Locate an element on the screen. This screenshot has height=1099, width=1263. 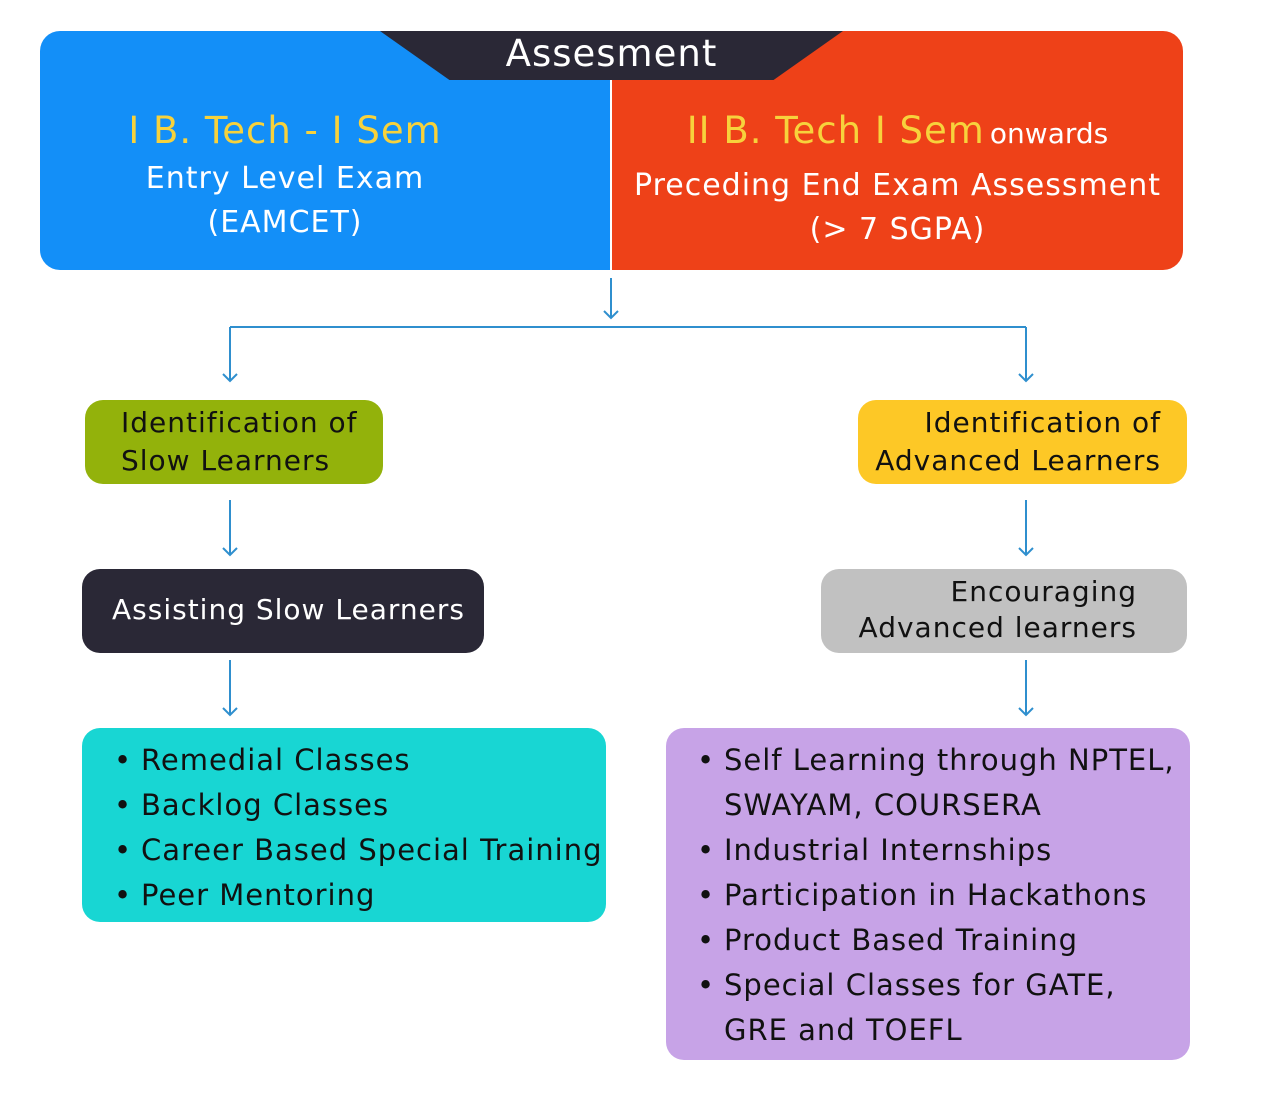
list-item: Peer Mentoring is located at coordinates (358, 895).